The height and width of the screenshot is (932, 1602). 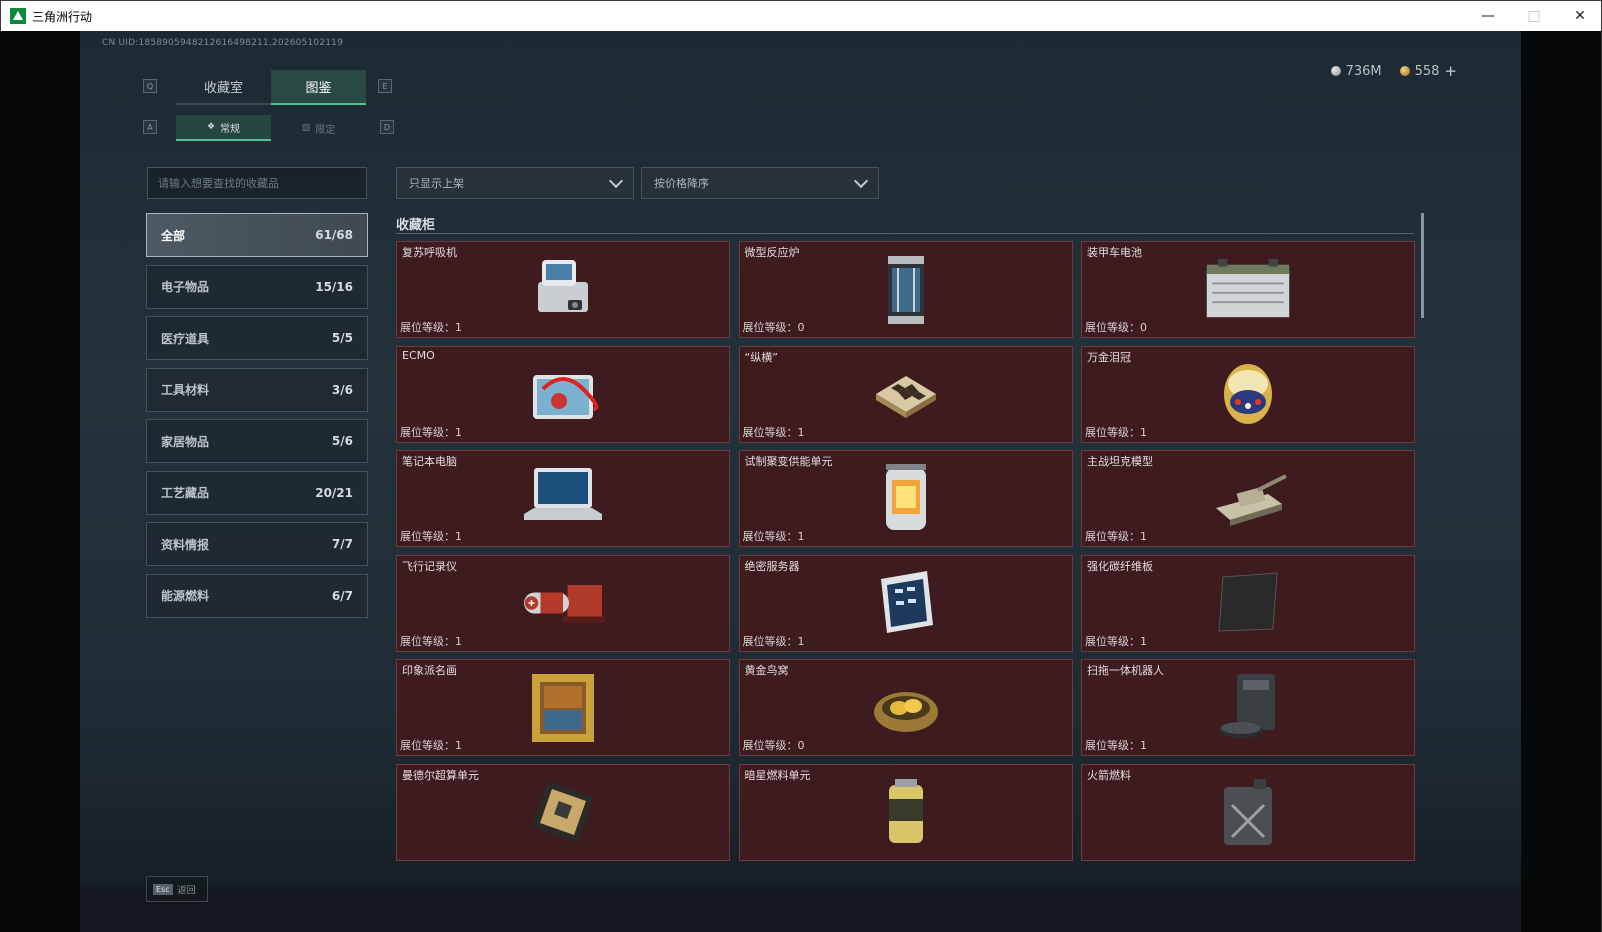 I want to click on maximize-button: □, so click(x=1534, y=16).